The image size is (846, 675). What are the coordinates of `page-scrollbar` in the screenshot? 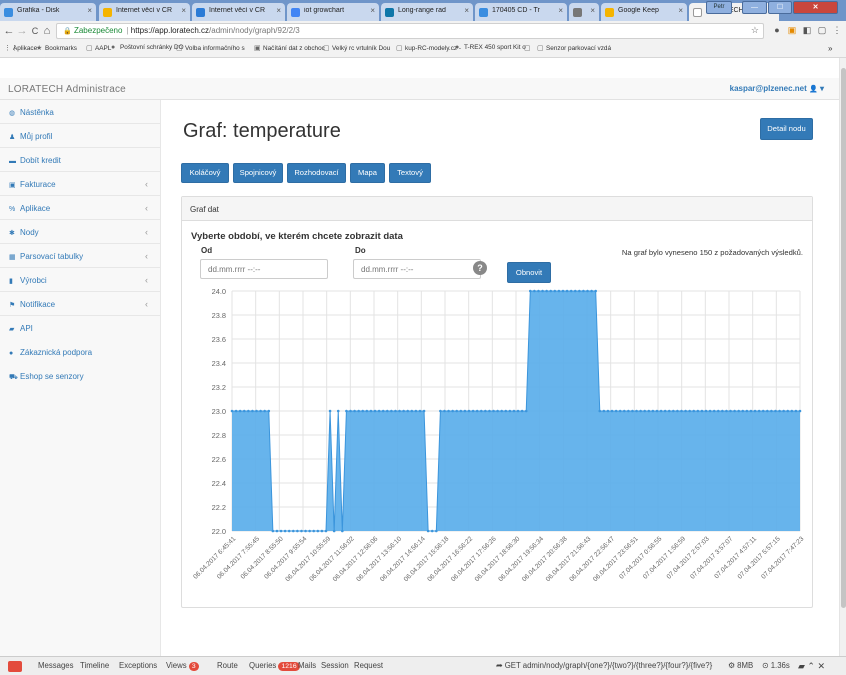 It's located at (842, 357).